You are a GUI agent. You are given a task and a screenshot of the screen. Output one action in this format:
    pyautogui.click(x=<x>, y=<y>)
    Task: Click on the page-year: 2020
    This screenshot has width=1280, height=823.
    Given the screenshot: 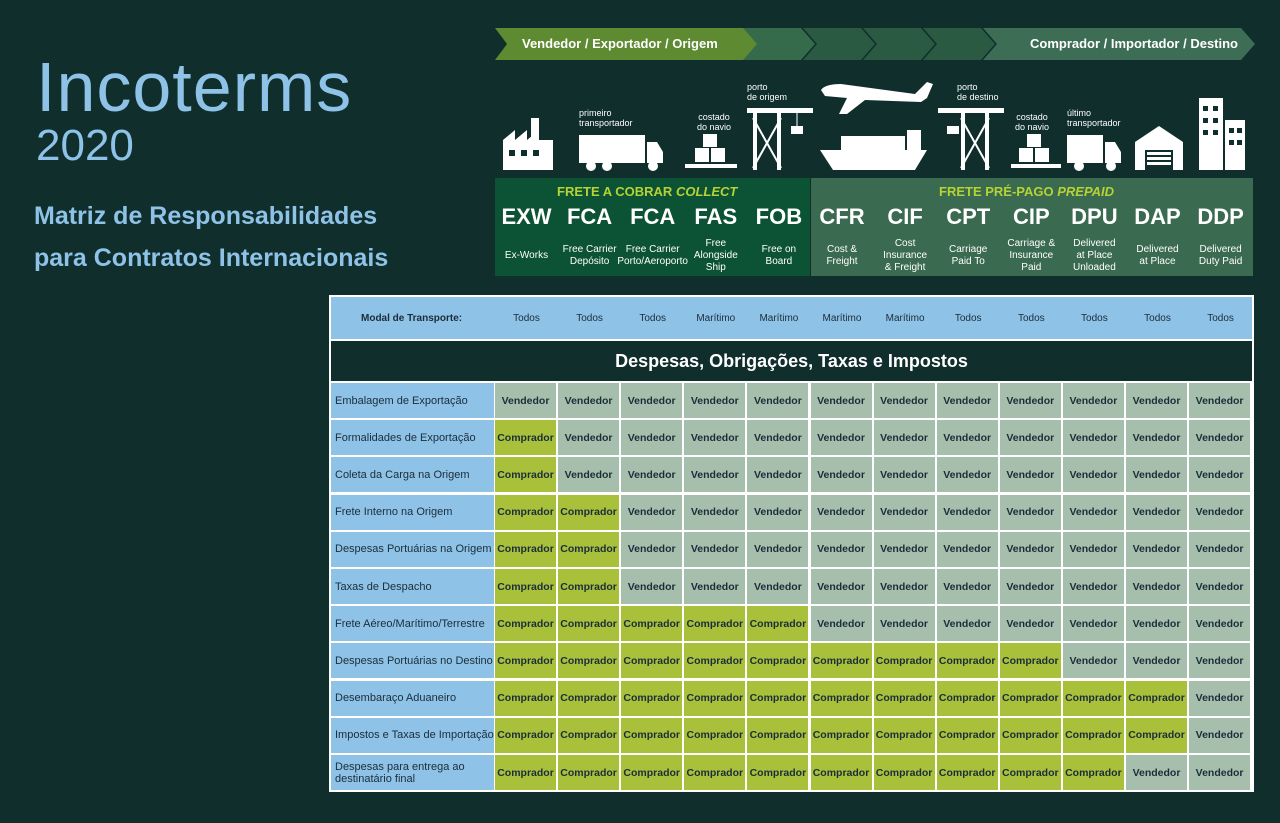 What is the action you would take?
    pyautogui.click(x=85, y=145)
    